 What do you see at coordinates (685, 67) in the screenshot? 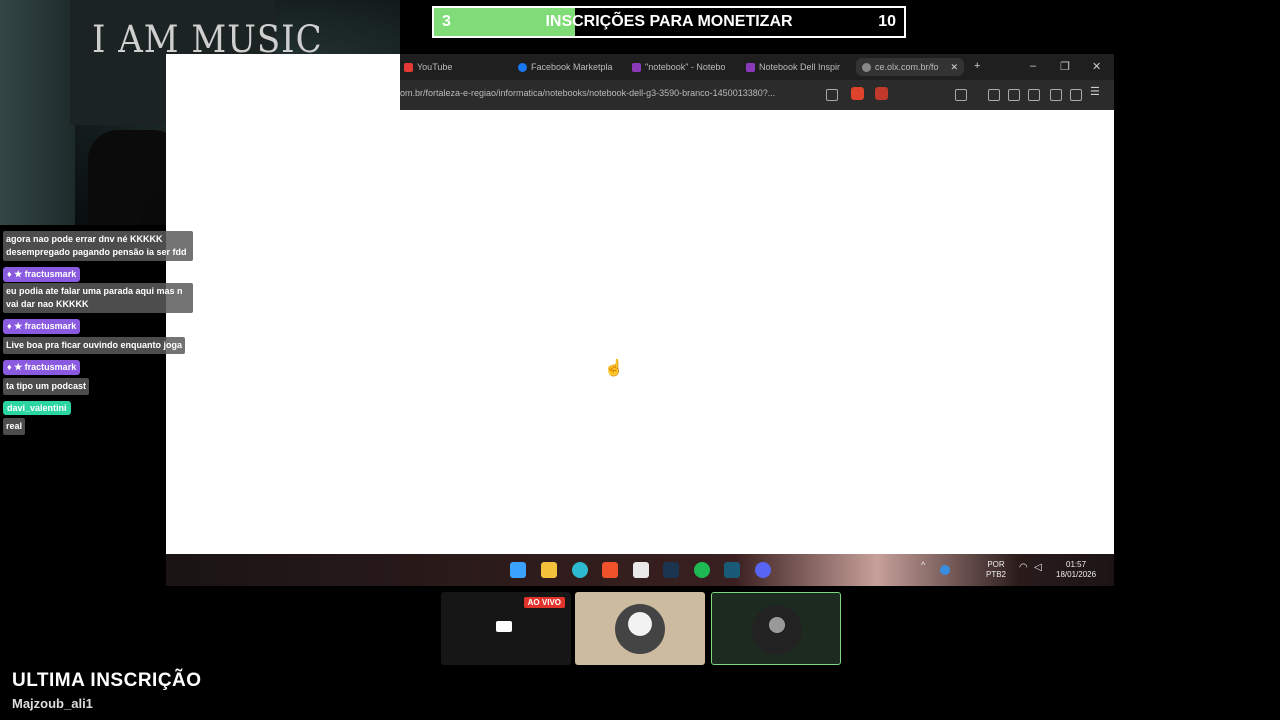
I see `tab-label: "notebook" - Notebo` at bounding box center [685, 67].